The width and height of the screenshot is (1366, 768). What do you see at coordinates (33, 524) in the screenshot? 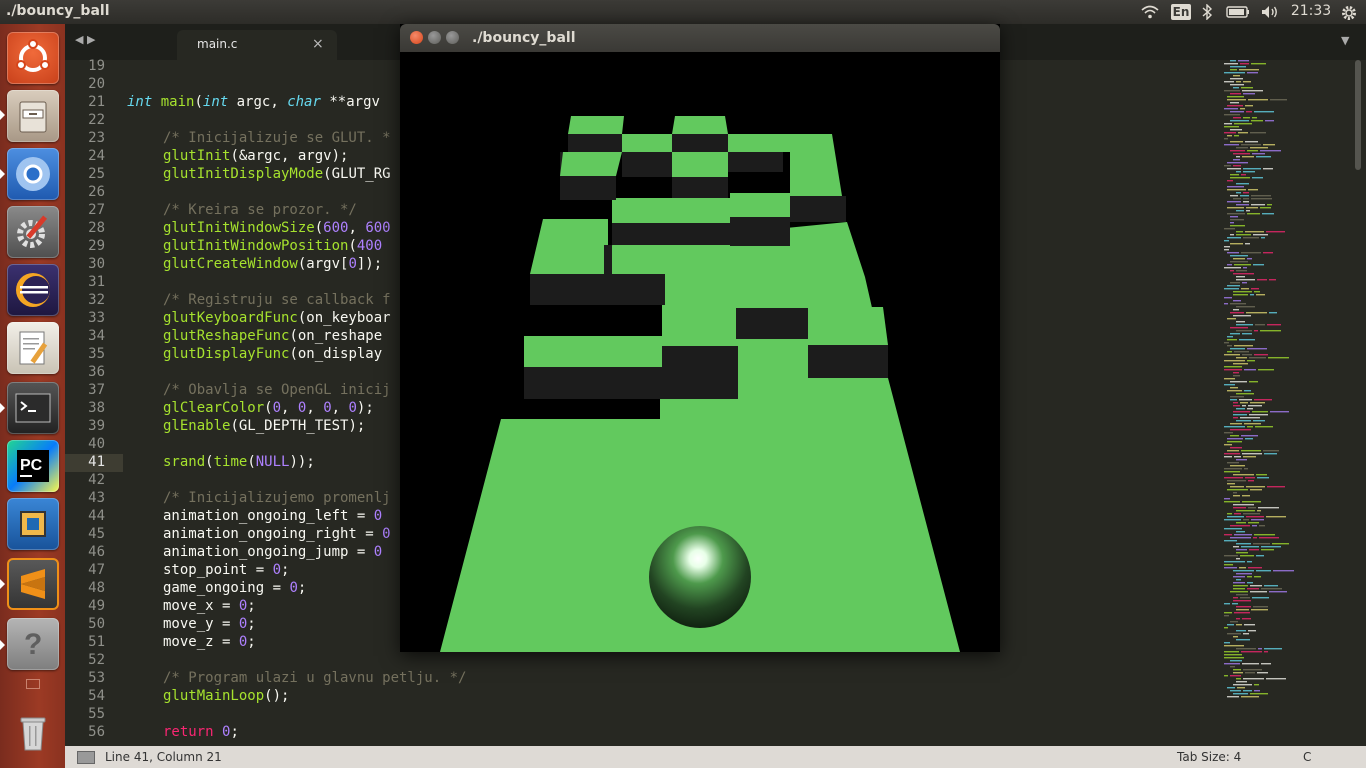
I see `launcher-virtualbox` at bounding box center [33, 524].